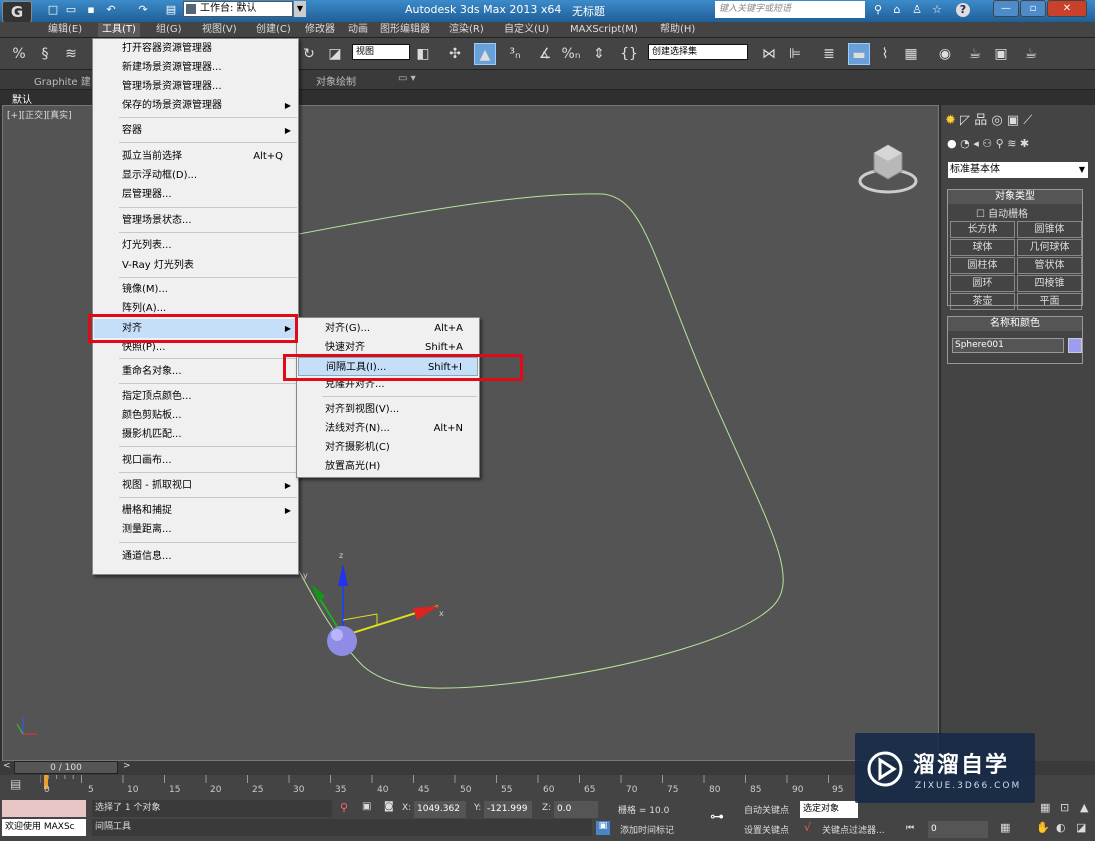 The image size is (1095, 841). I want to click on menu-item-align-camera: 对齐摄影机(C), so click(388, 447).